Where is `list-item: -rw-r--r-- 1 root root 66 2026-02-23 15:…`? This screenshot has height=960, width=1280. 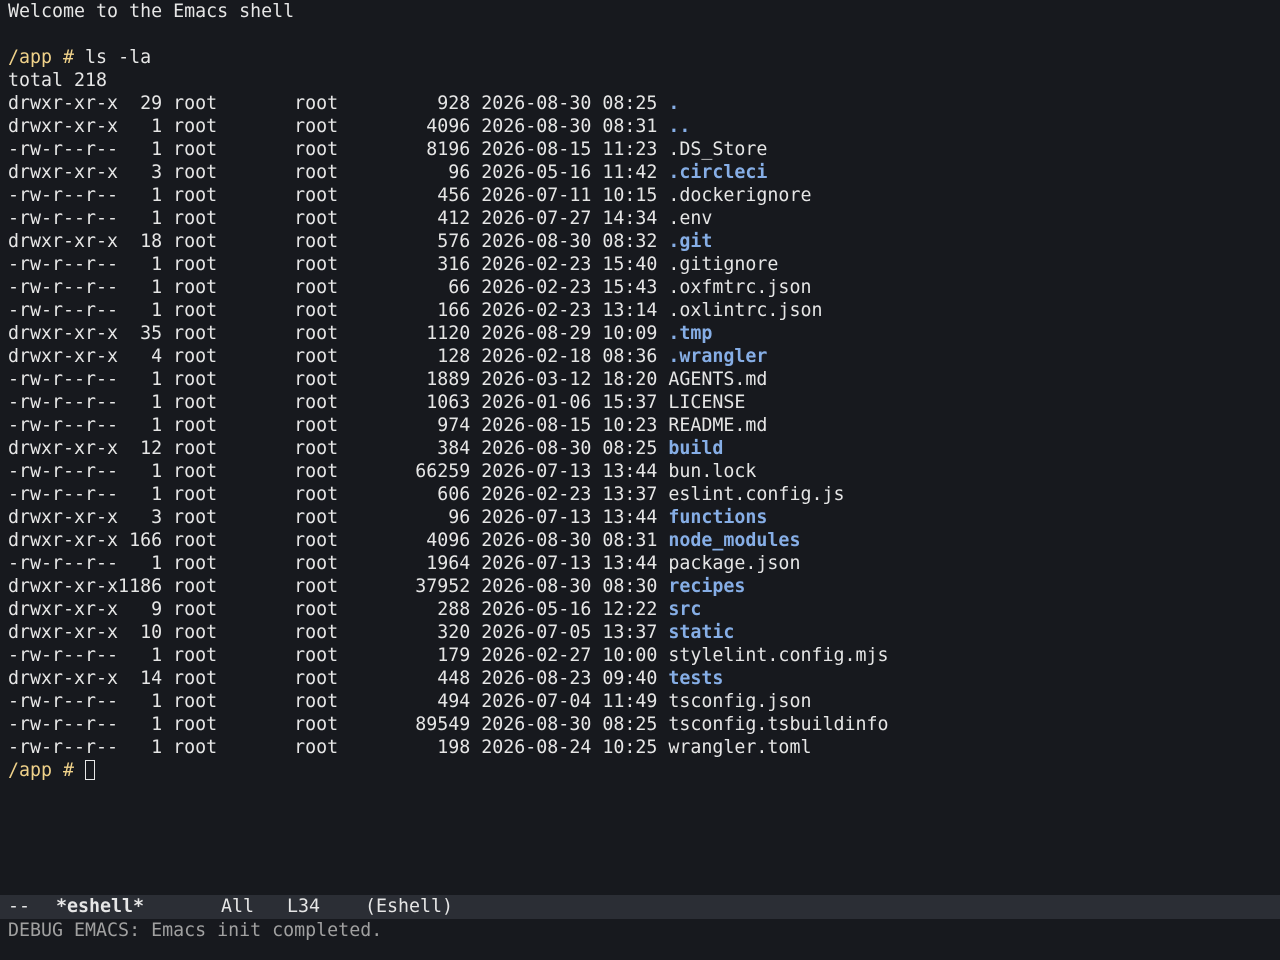 list-item: -rw-r--r-- 1 root root 66 2026-02-23 15:… is located at coordinates (640, 287).